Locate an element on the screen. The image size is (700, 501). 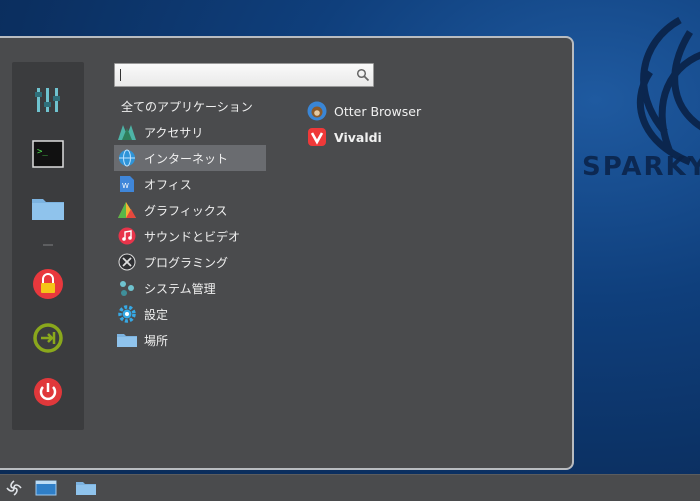
app-label: Vivaldi is located at coordinates (358, 137).